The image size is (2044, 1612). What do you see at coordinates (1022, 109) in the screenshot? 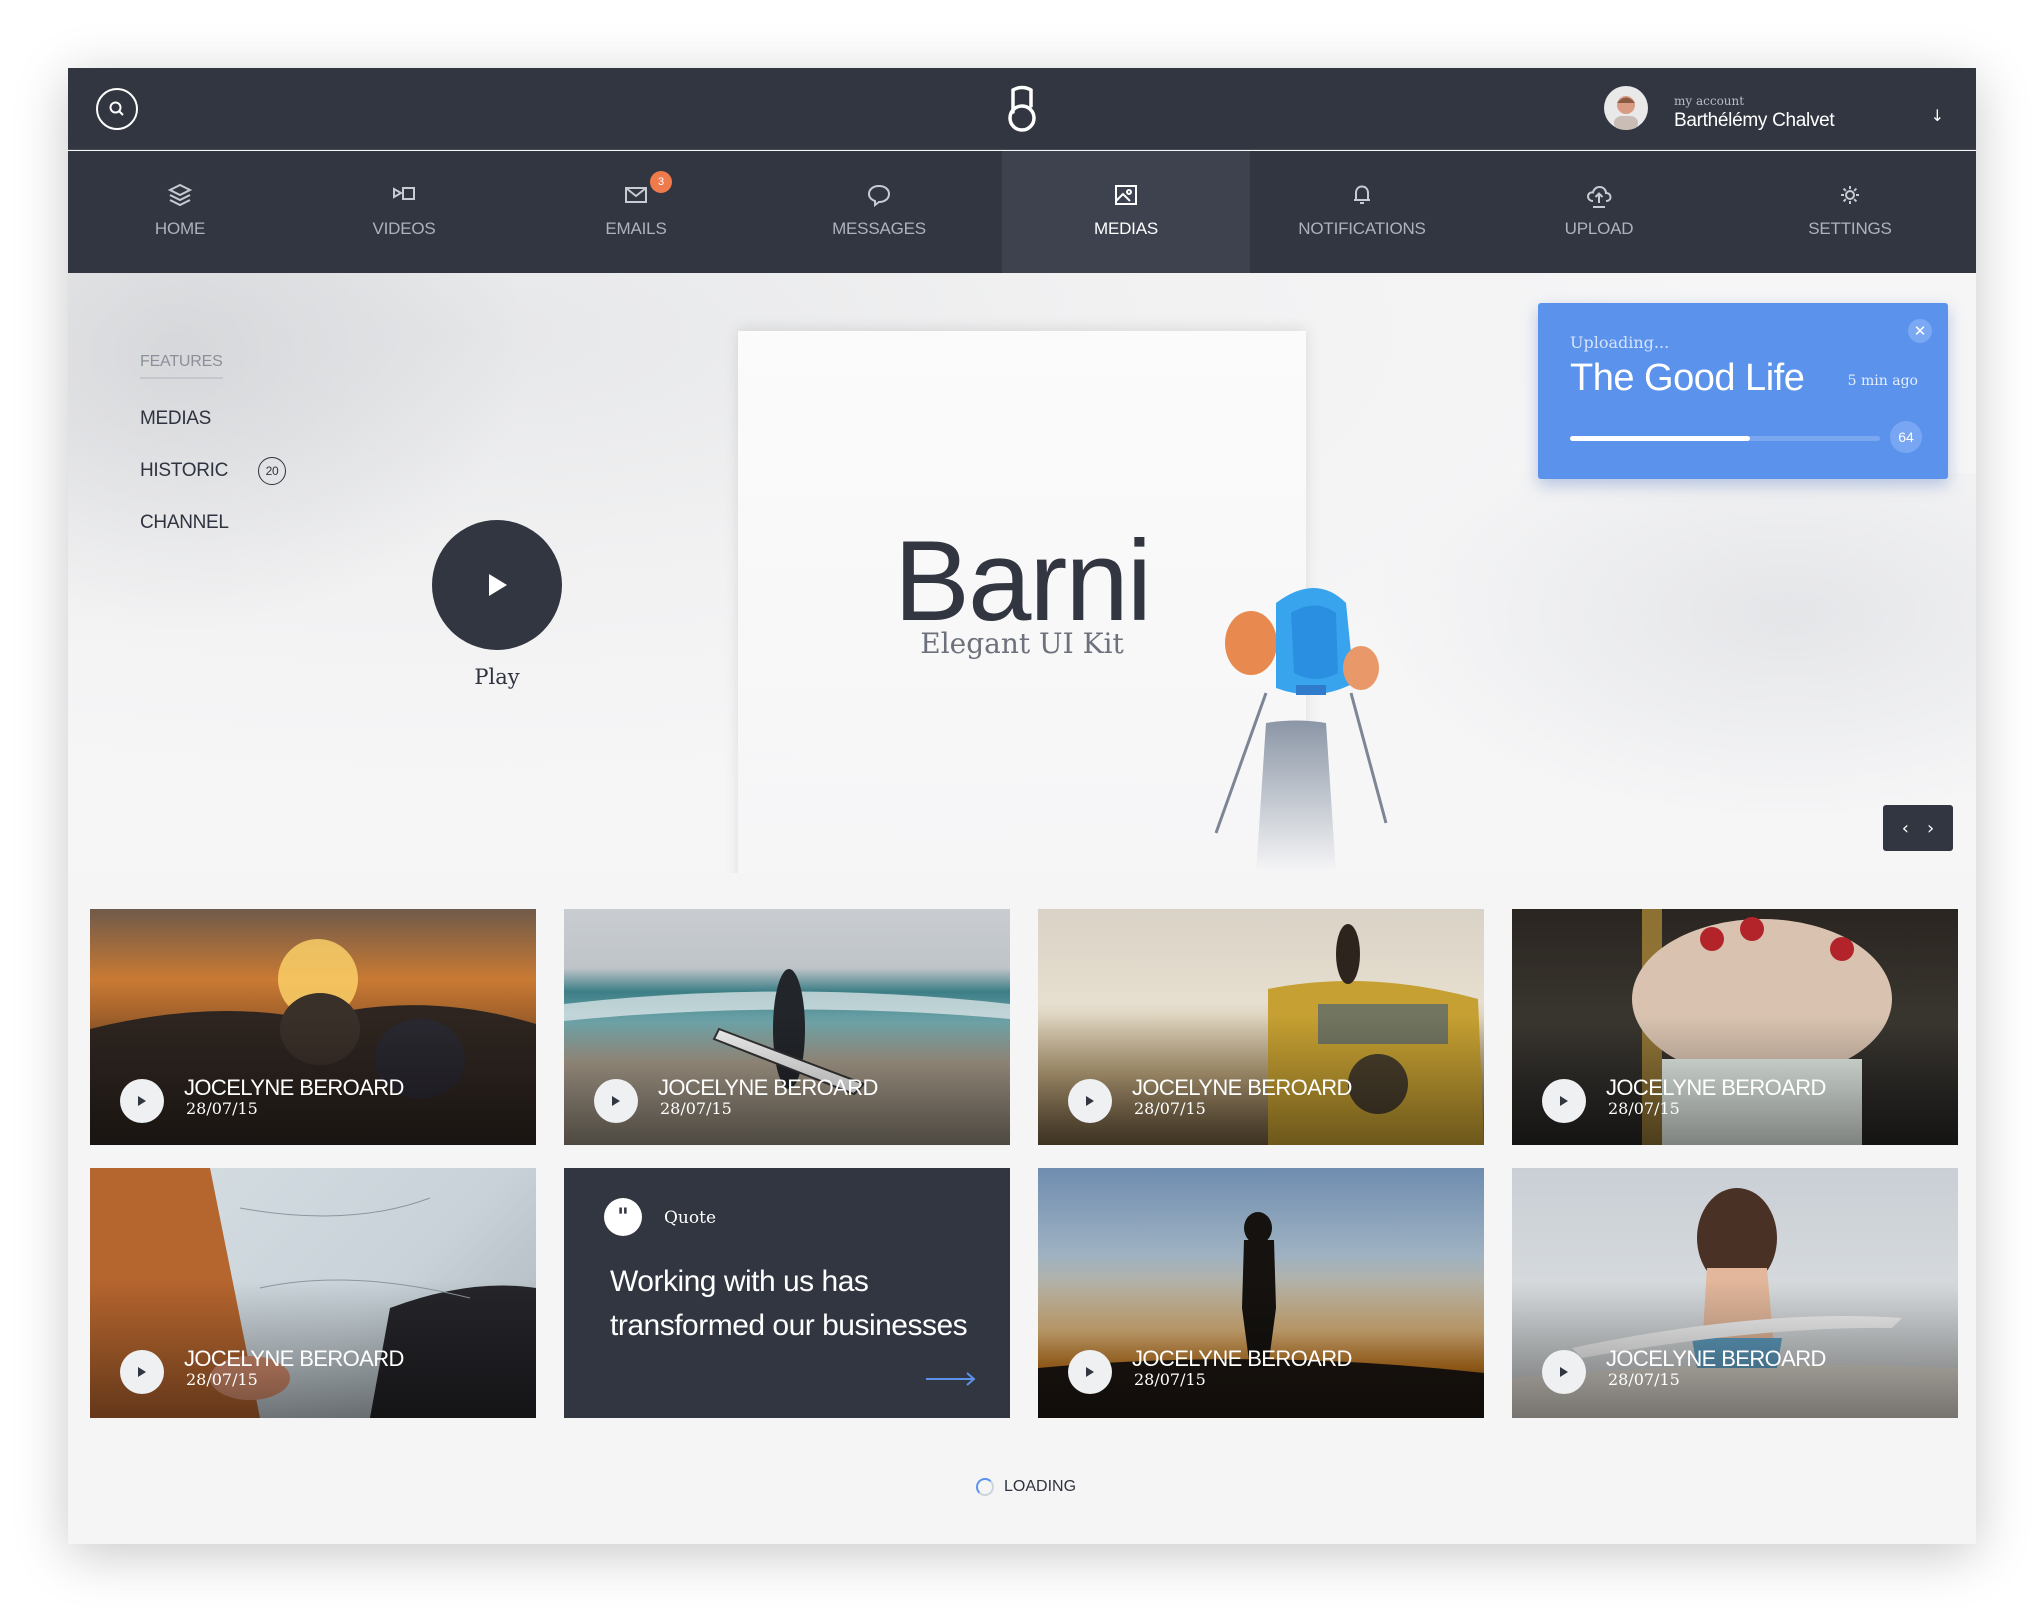
I see `brand-logo` at bounding box center [1022, 109].